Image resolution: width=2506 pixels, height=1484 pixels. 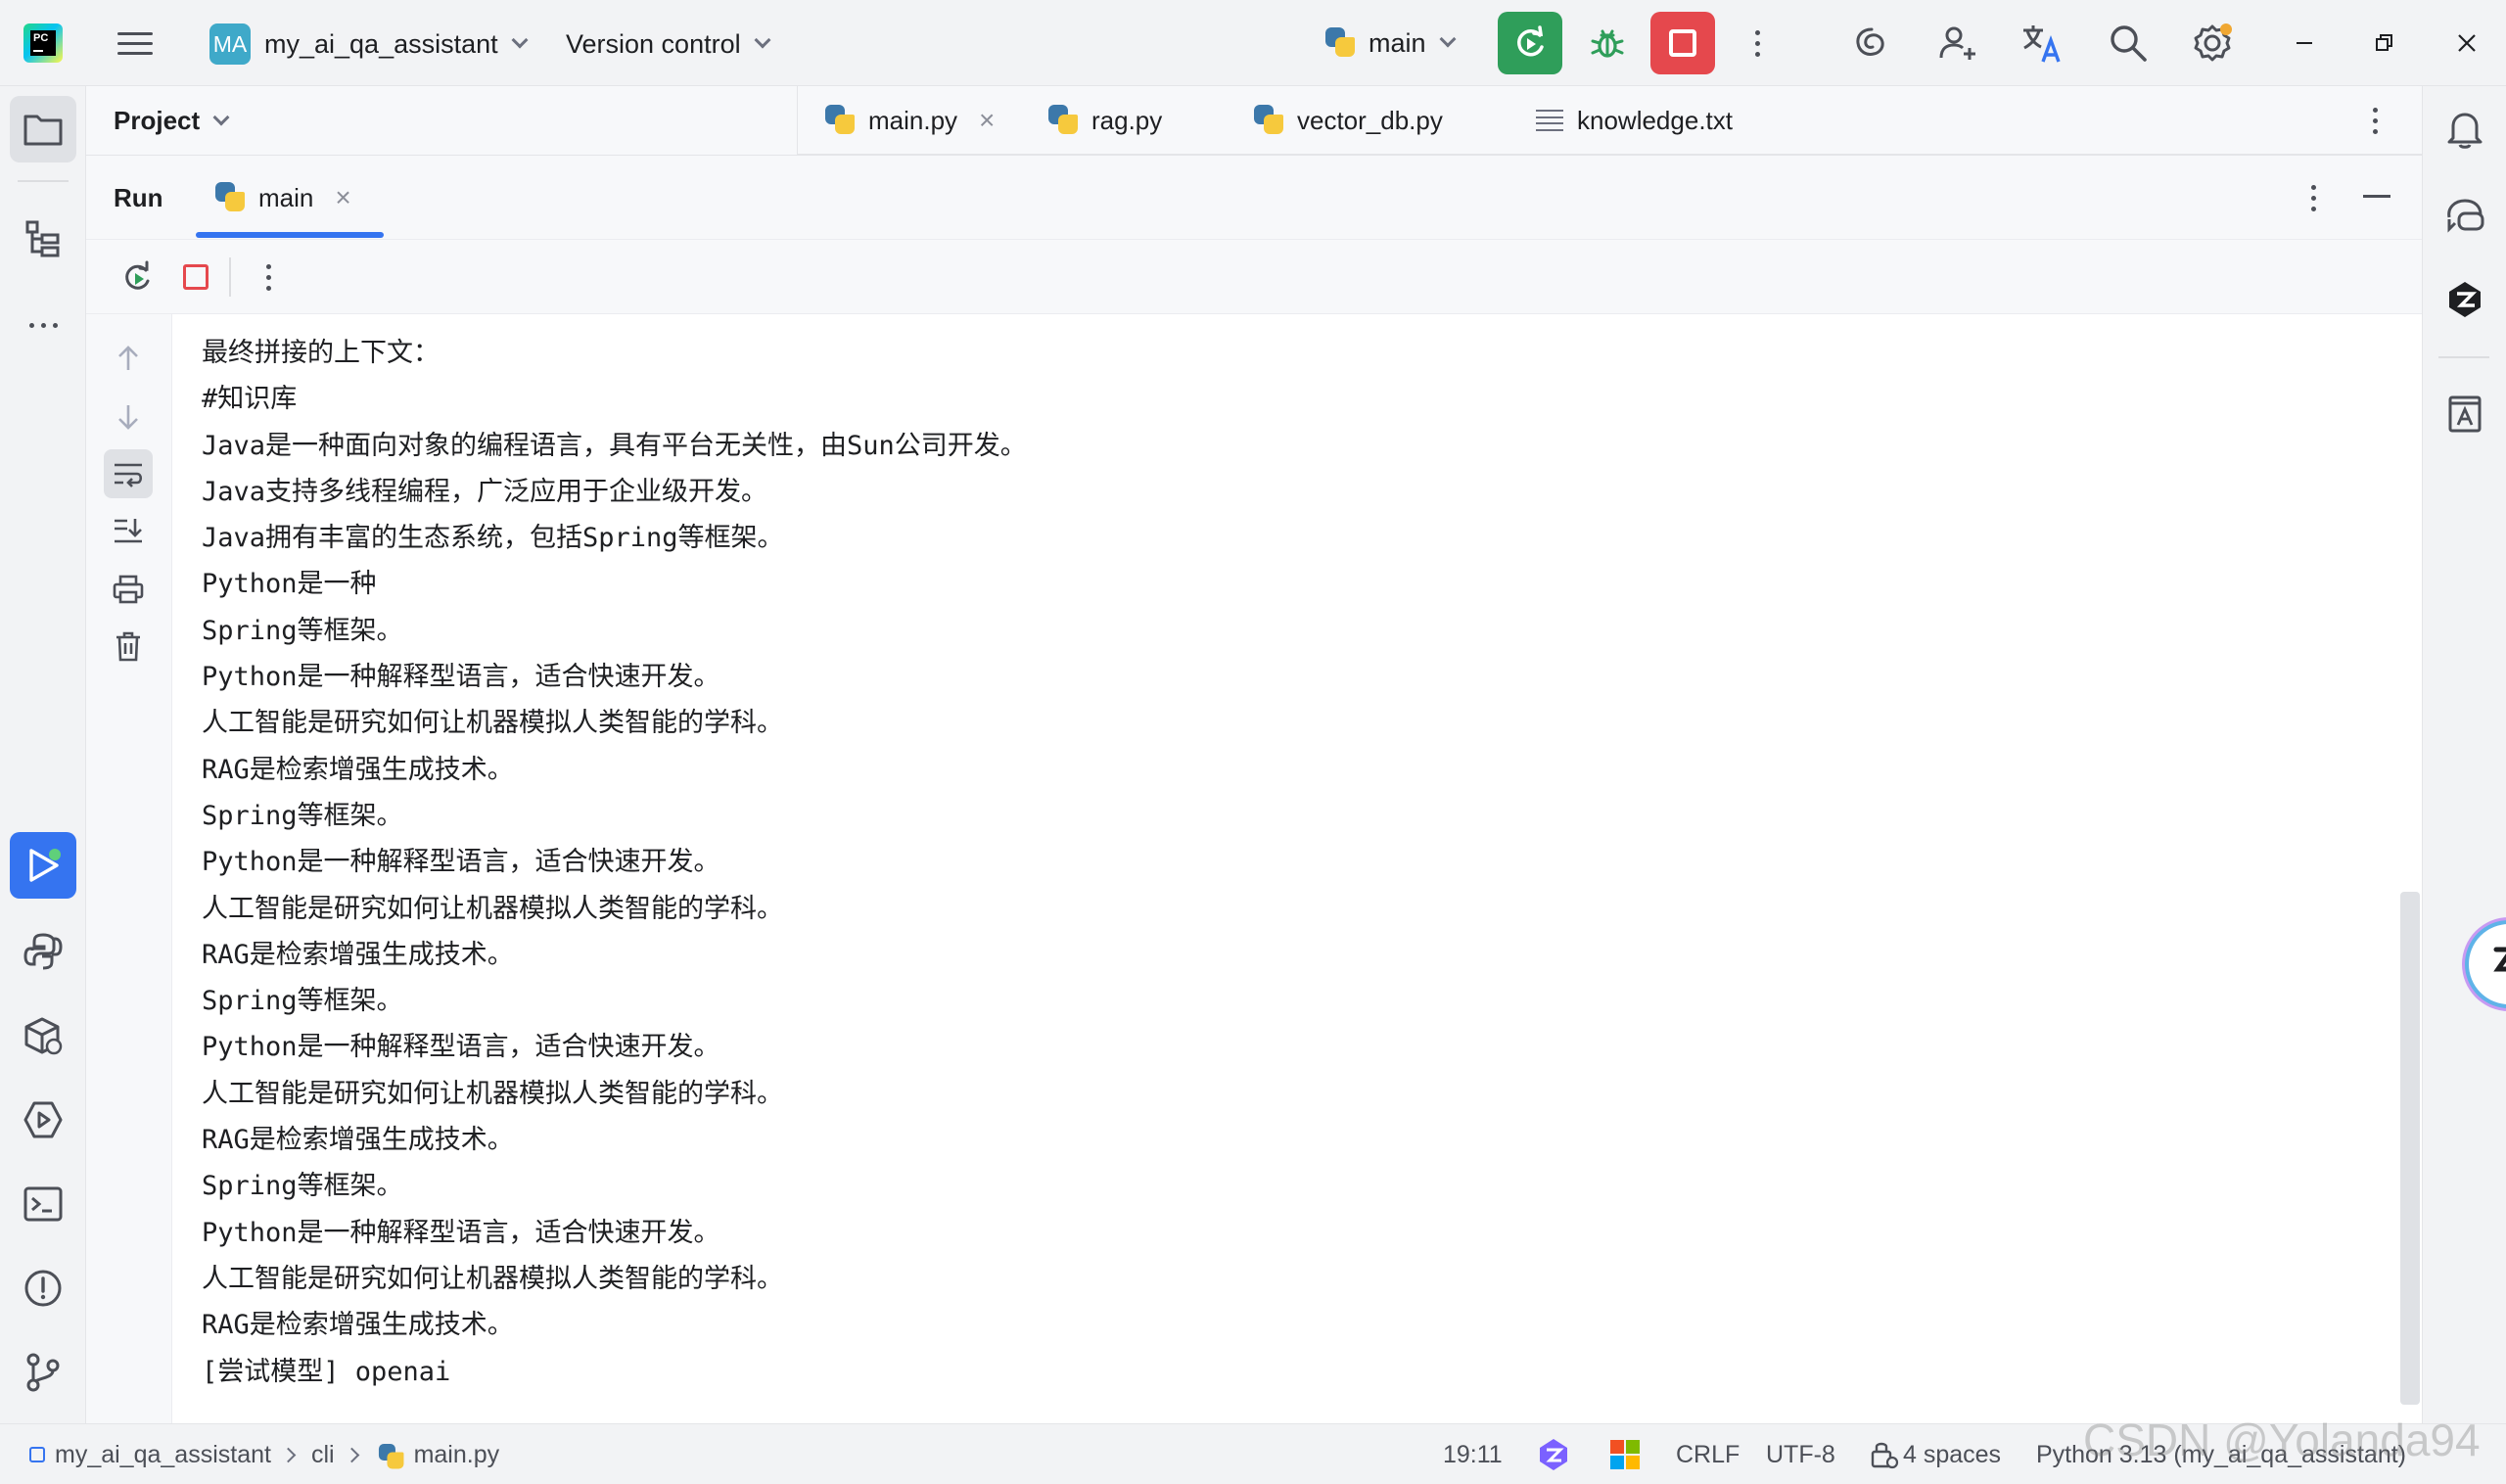 I want to click on restore-window-button, so click(x=2384, y=43).